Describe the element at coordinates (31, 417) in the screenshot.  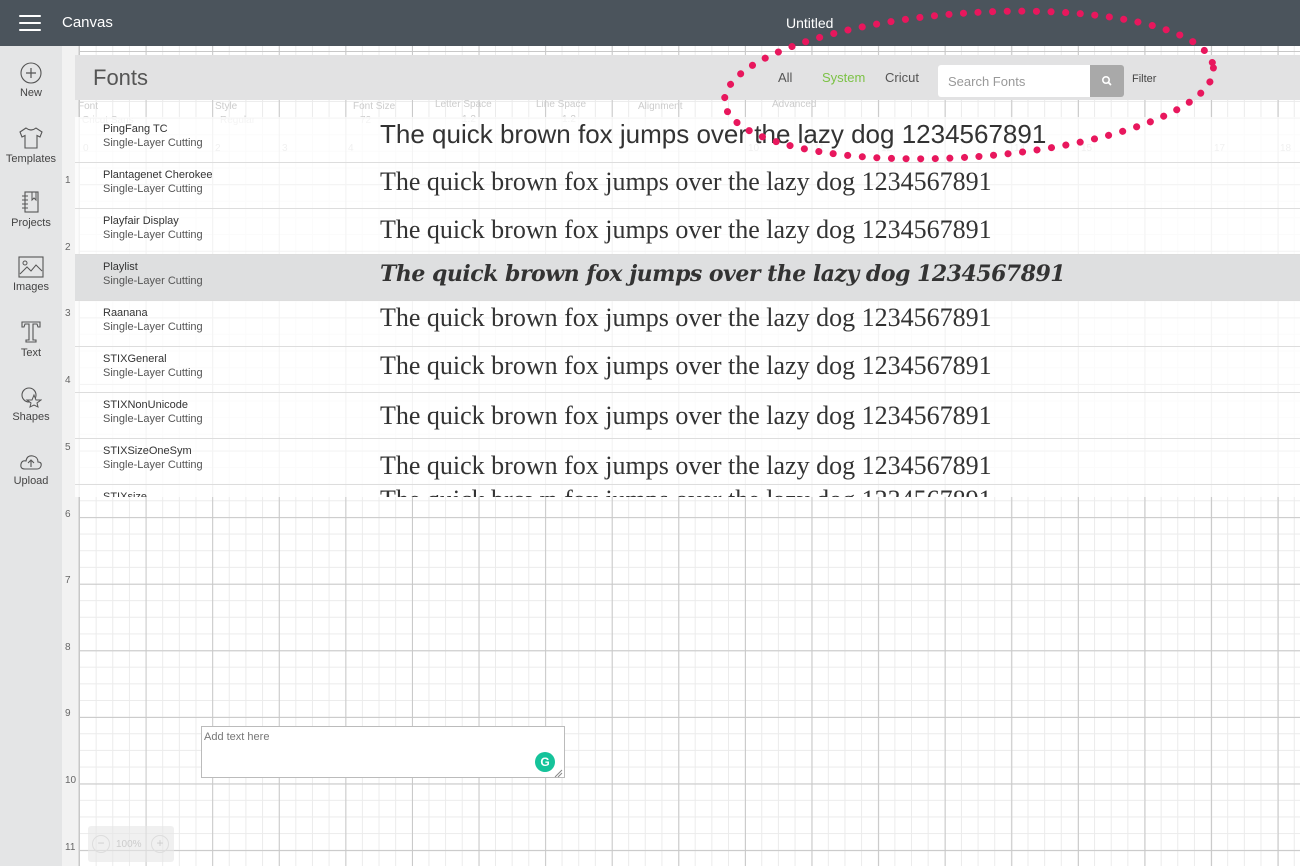
I see `sidebar-label: Shapes` at that location.